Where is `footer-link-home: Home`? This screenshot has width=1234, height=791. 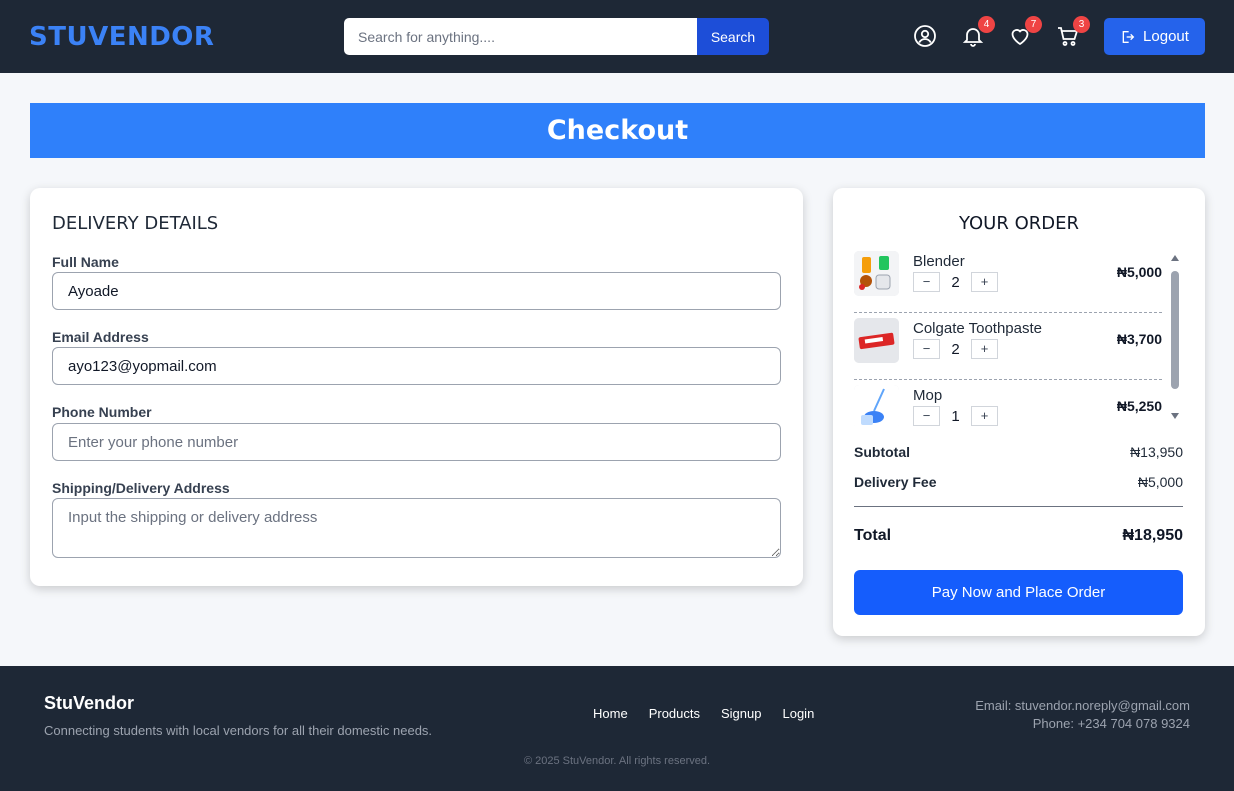 footer-link-home: Home is located at coordinates (610, 713).